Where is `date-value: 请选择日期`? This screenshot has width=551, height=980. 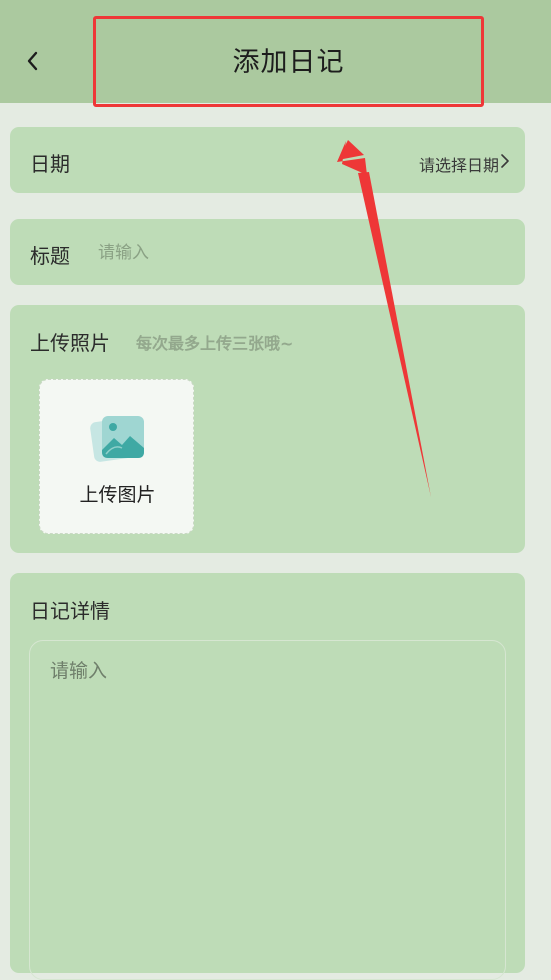 date-value: 请选择日期 is located at coordinates (459, 164).